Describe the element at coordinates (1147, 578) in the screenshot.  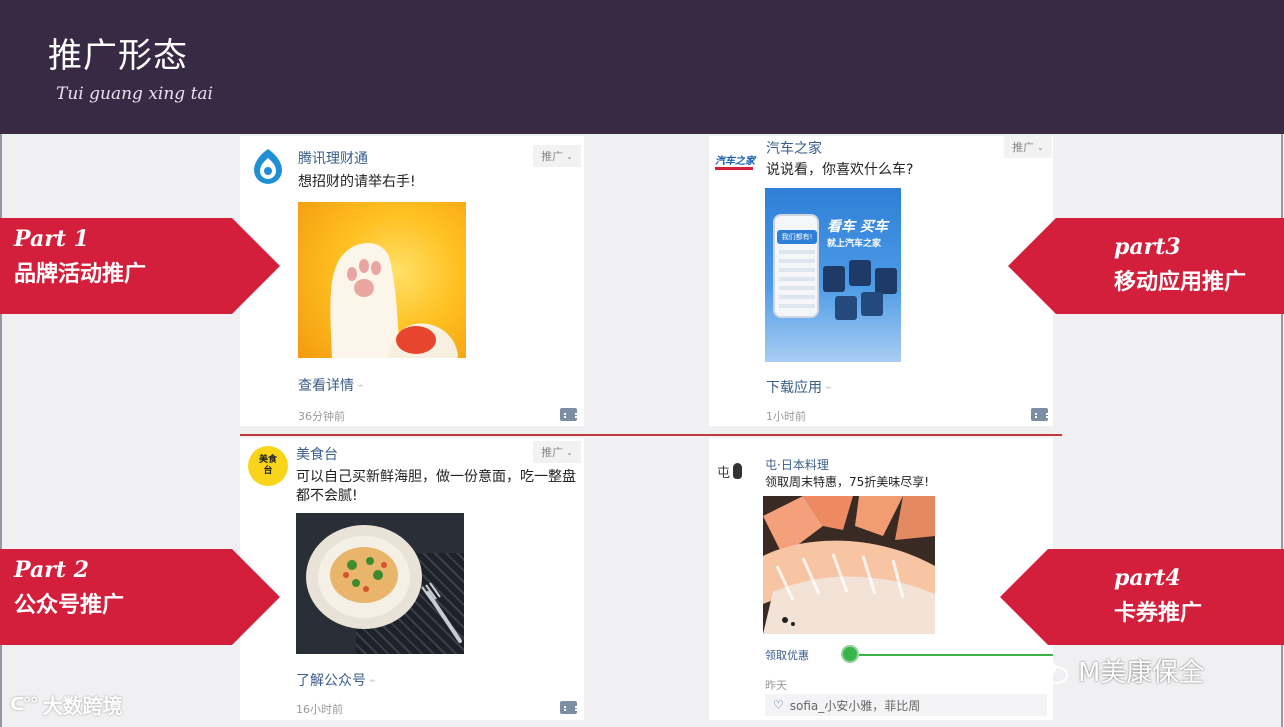
I see `badge-part-4-en: part4` at that location.